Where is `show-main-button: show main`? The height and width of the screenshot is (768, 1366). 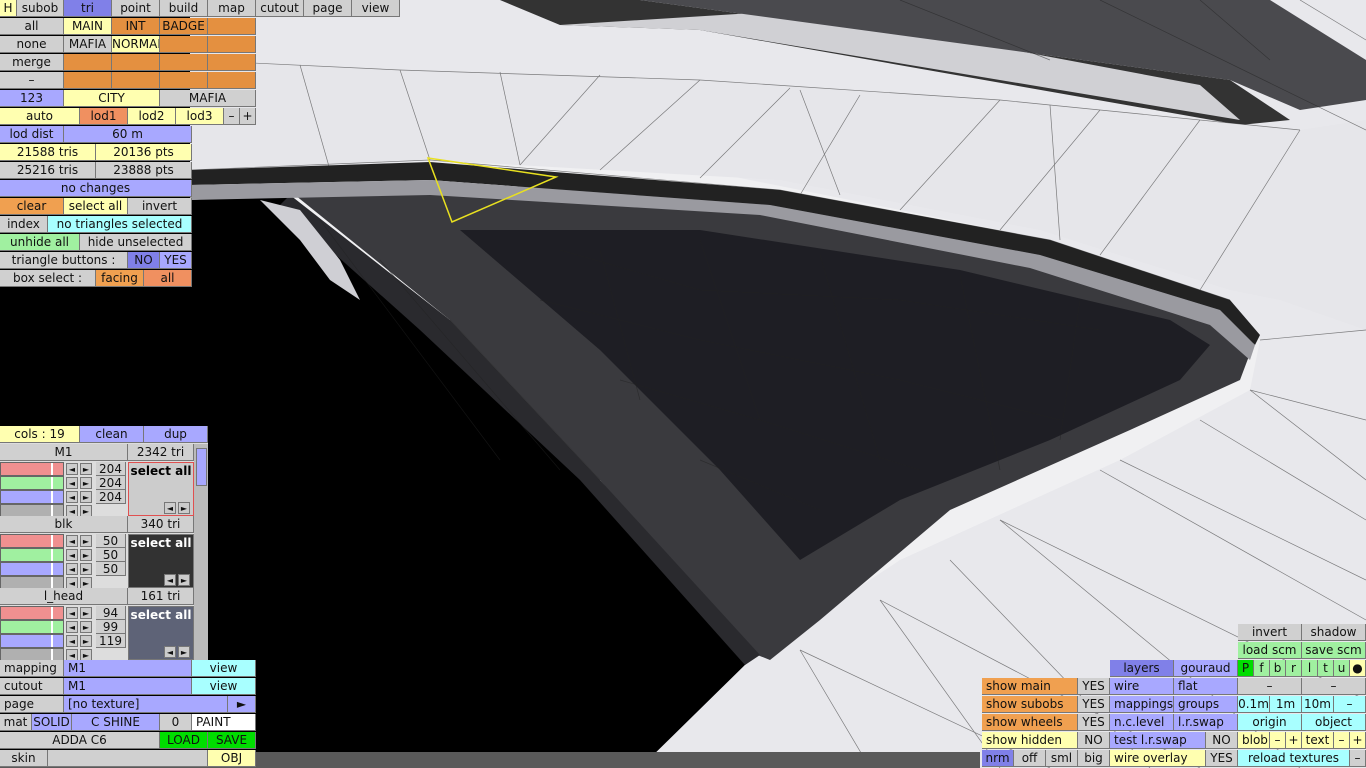 show-main-button: show main is located at coordinates (1030, 686).